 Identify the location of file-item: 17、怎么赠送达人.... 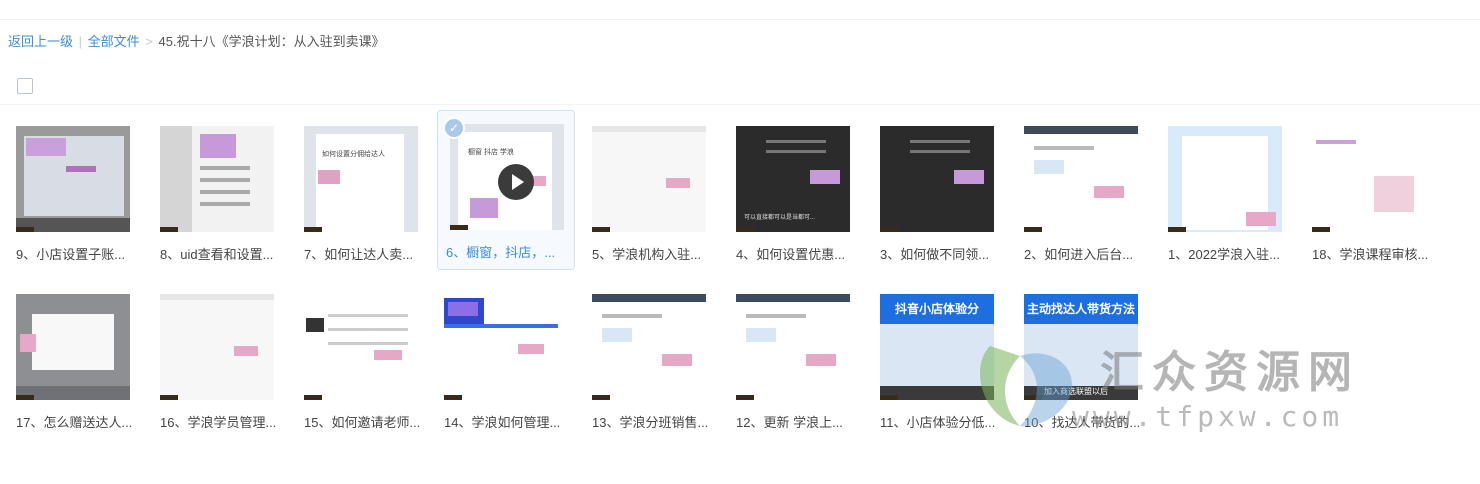
(77, 361).